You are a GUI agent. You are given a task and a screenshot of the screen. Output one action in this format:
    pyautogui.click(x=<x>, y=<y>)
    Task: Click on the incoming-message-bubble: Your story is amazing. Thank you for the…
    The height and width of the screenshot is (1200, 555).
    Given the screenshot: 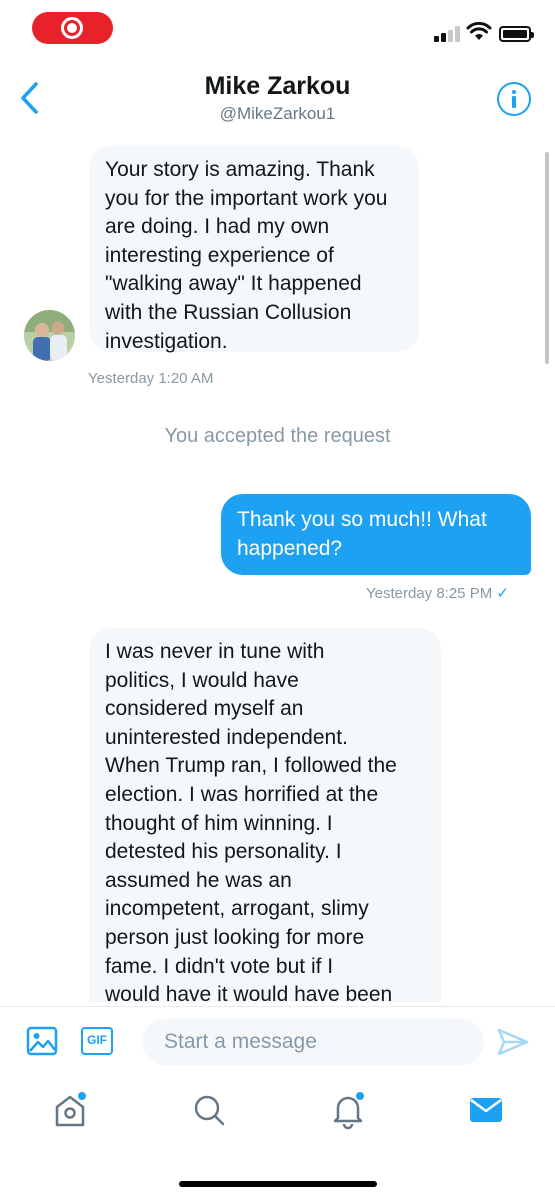 What is the action you would take?
    pyautogui.click(x=254, y=249)
    